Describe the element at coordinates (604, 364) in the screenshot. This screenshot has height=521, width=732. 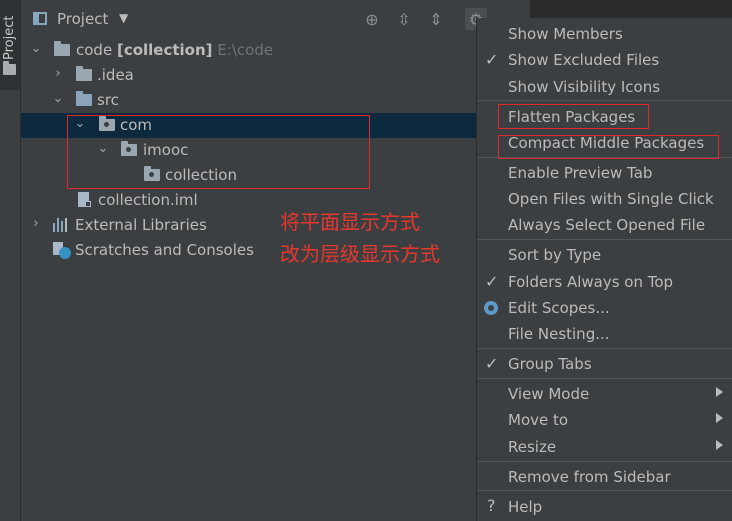
I see `menu-item-group-tabs: ✓ Group Tabs` at that location.